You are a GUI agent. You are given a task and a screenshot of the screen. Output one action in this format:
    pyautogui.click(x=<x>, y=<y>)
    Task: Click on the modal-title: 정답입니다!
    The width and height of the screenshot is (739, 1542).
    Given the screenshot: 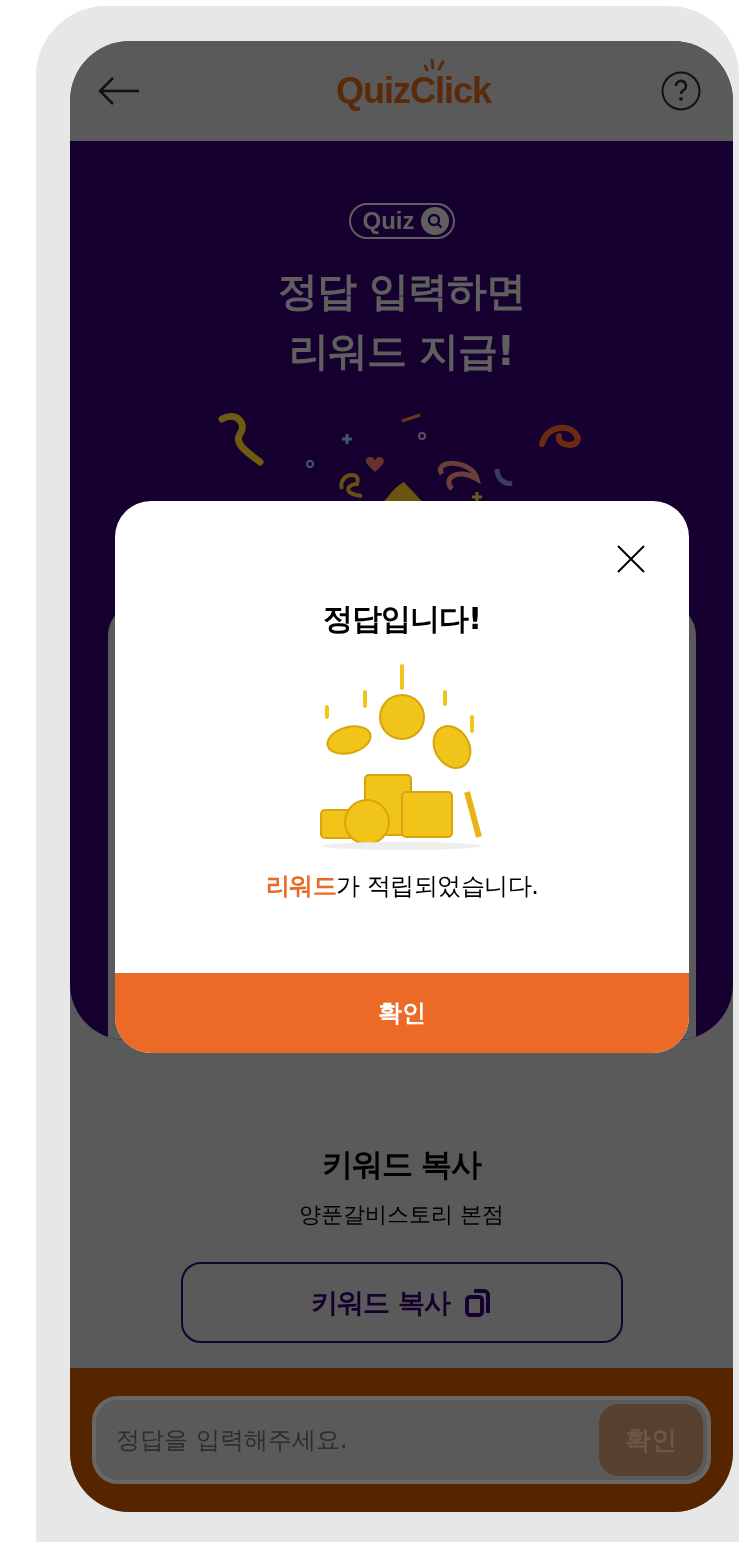 What is the action you would take?
    pyautogui.click(x=402, y=619)
    